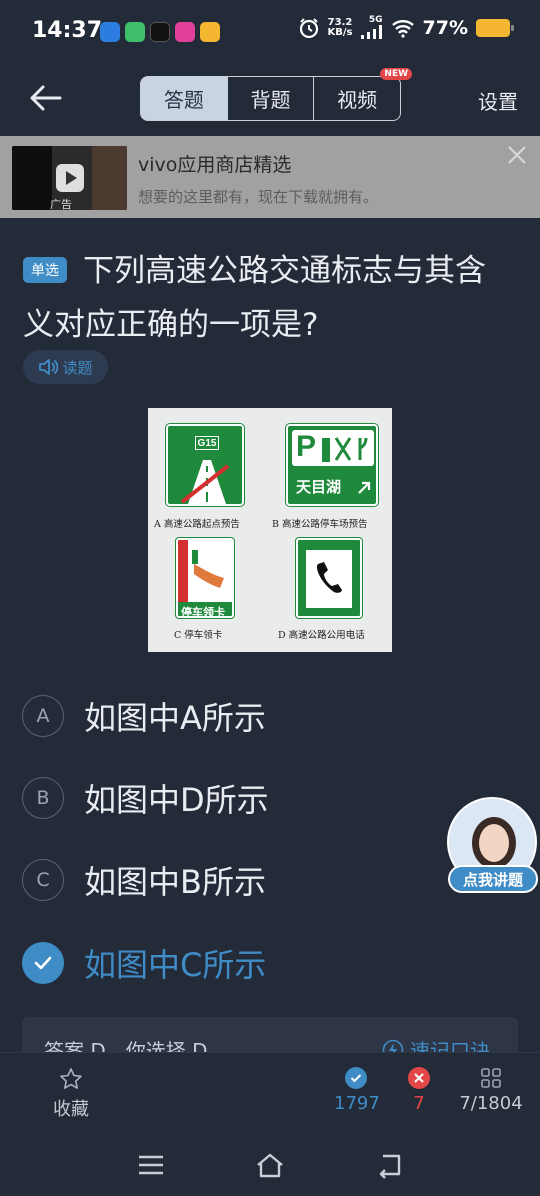 This screenshot has height=1196, width=540. Describe the element at coordinates (419, 1090) in the screenshot. I see `wrong-count: 7` at that location.